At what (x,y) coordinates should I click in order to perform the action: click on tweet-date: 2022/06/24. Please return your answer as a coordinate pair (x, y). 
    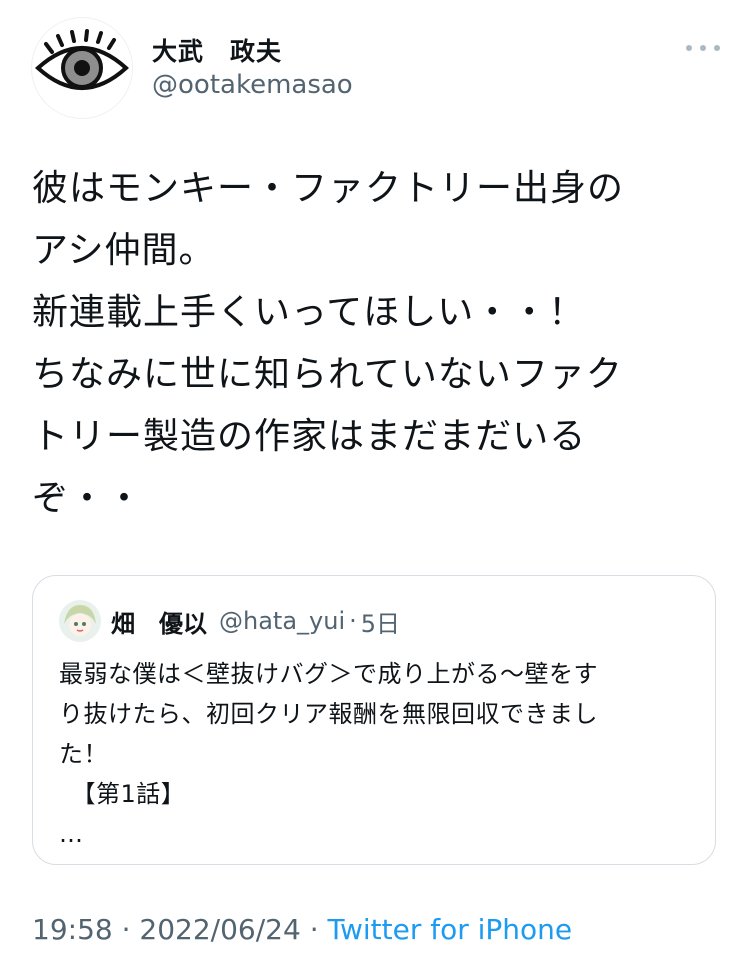
    Looking at the image, I should click on (219, 929).